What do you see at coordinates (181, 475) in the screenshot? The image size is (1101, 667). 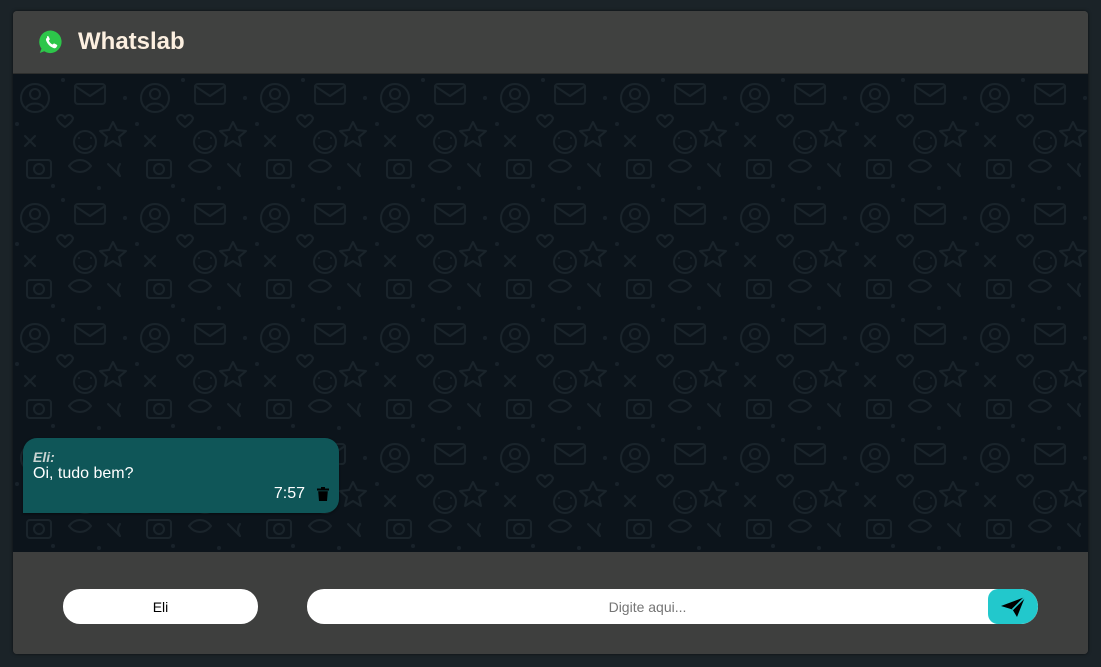 I see `message-bubble: Eli: Oi, tudo bem? 7:57` at bounding box center [181, 475].